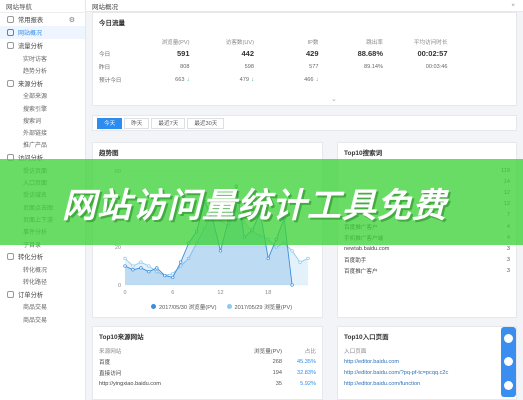  Describe the element at coordinates (436, 66) in the screenshot. I see `metric-value-text: 00:03:46` at that location.